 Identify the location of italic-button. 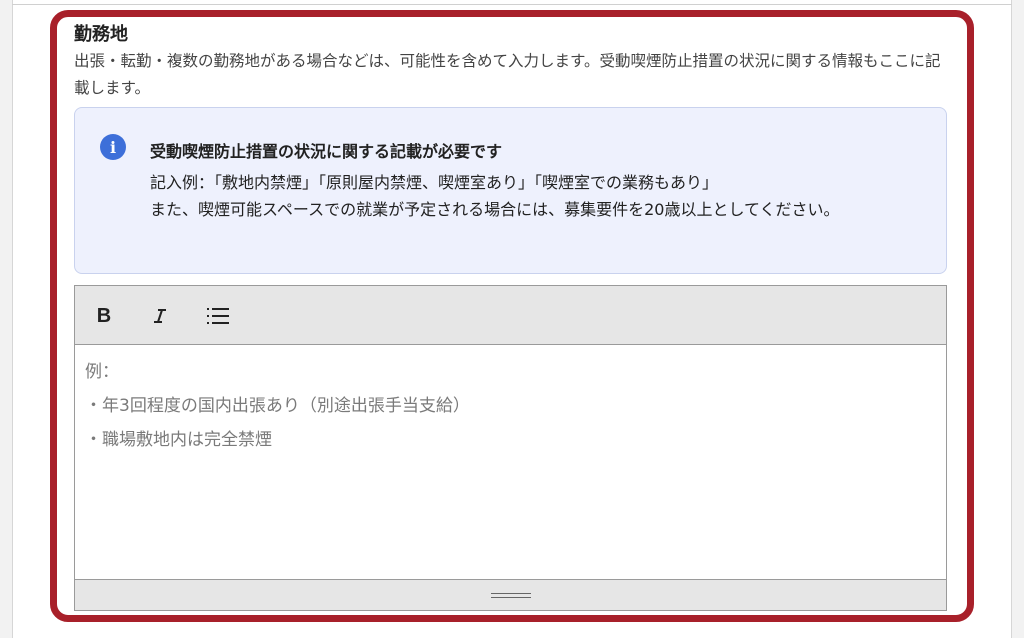
(160, 316).